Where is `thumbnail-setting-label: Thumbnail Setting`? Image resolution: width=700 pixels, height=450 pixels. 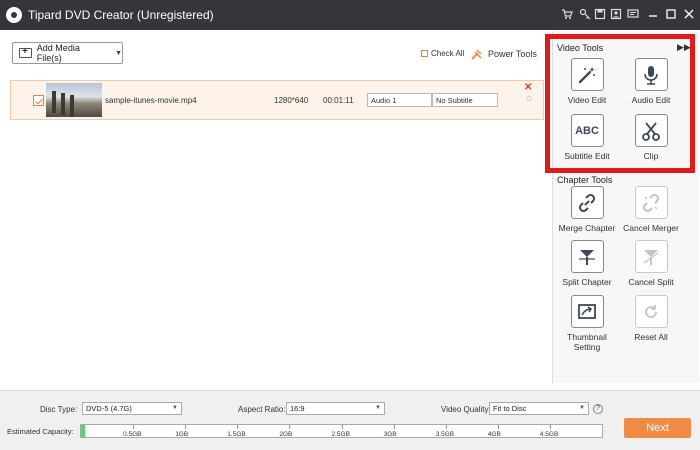 thumbnail-setting-label: Thumbnail Setting is located at coordinates (587, 342).